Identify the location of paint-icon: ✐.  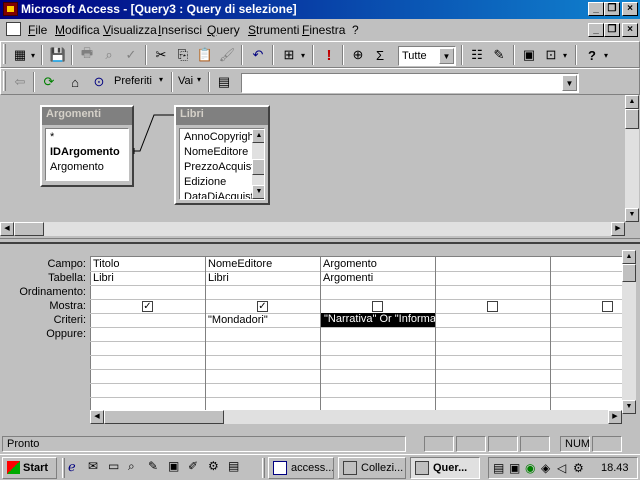
(193, 466).